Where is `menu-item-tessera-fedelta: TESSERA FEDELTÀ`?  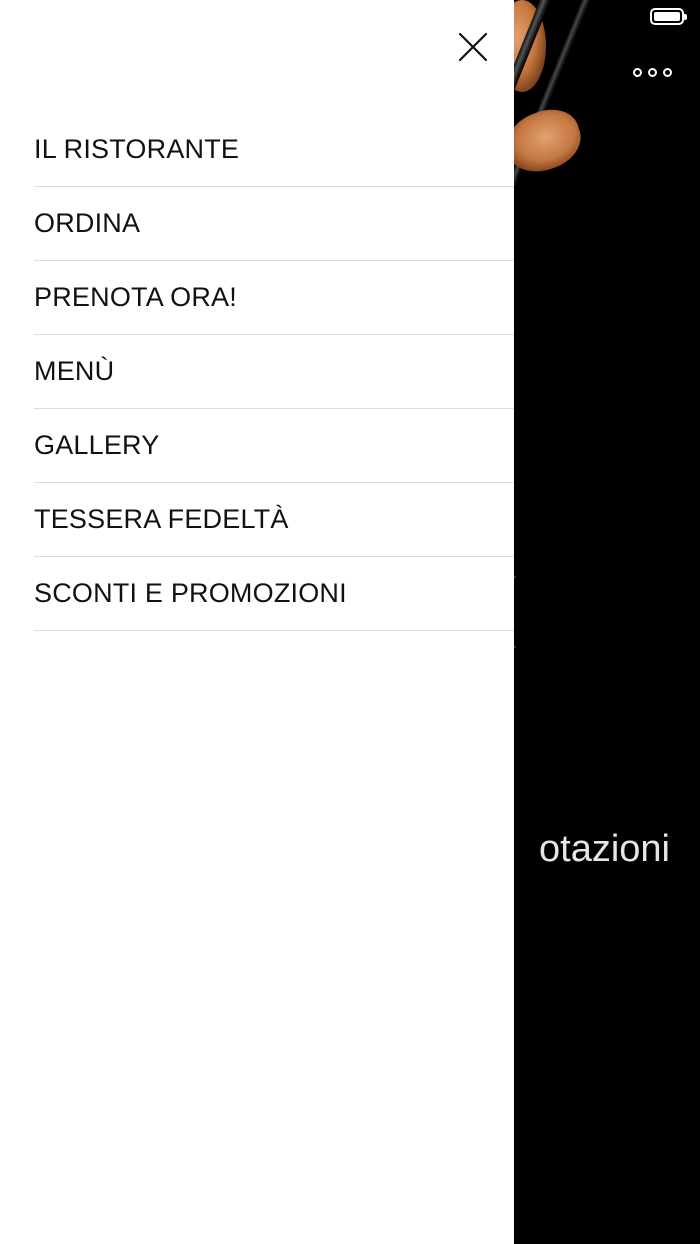 menu-item-tessera-fedelta: TESSERA FEDELTÀ is located at coordinates (274, 520).